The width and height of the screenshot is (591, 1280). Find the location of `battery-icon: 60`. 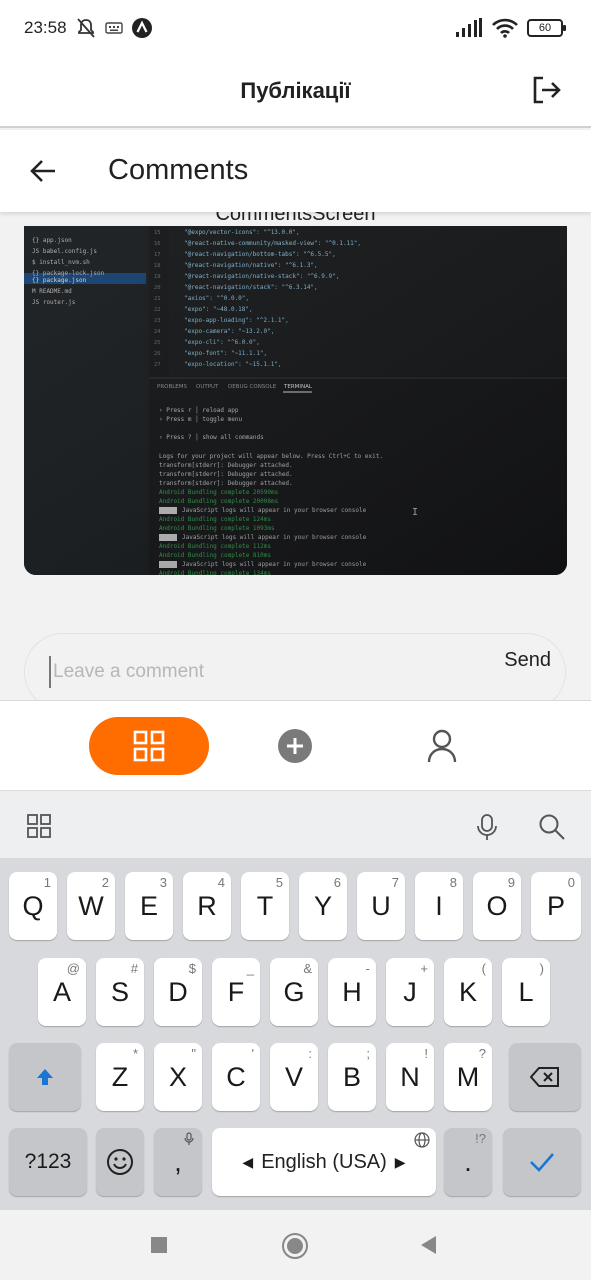

battery-icon: 60 is located at coordinates (546, 28).